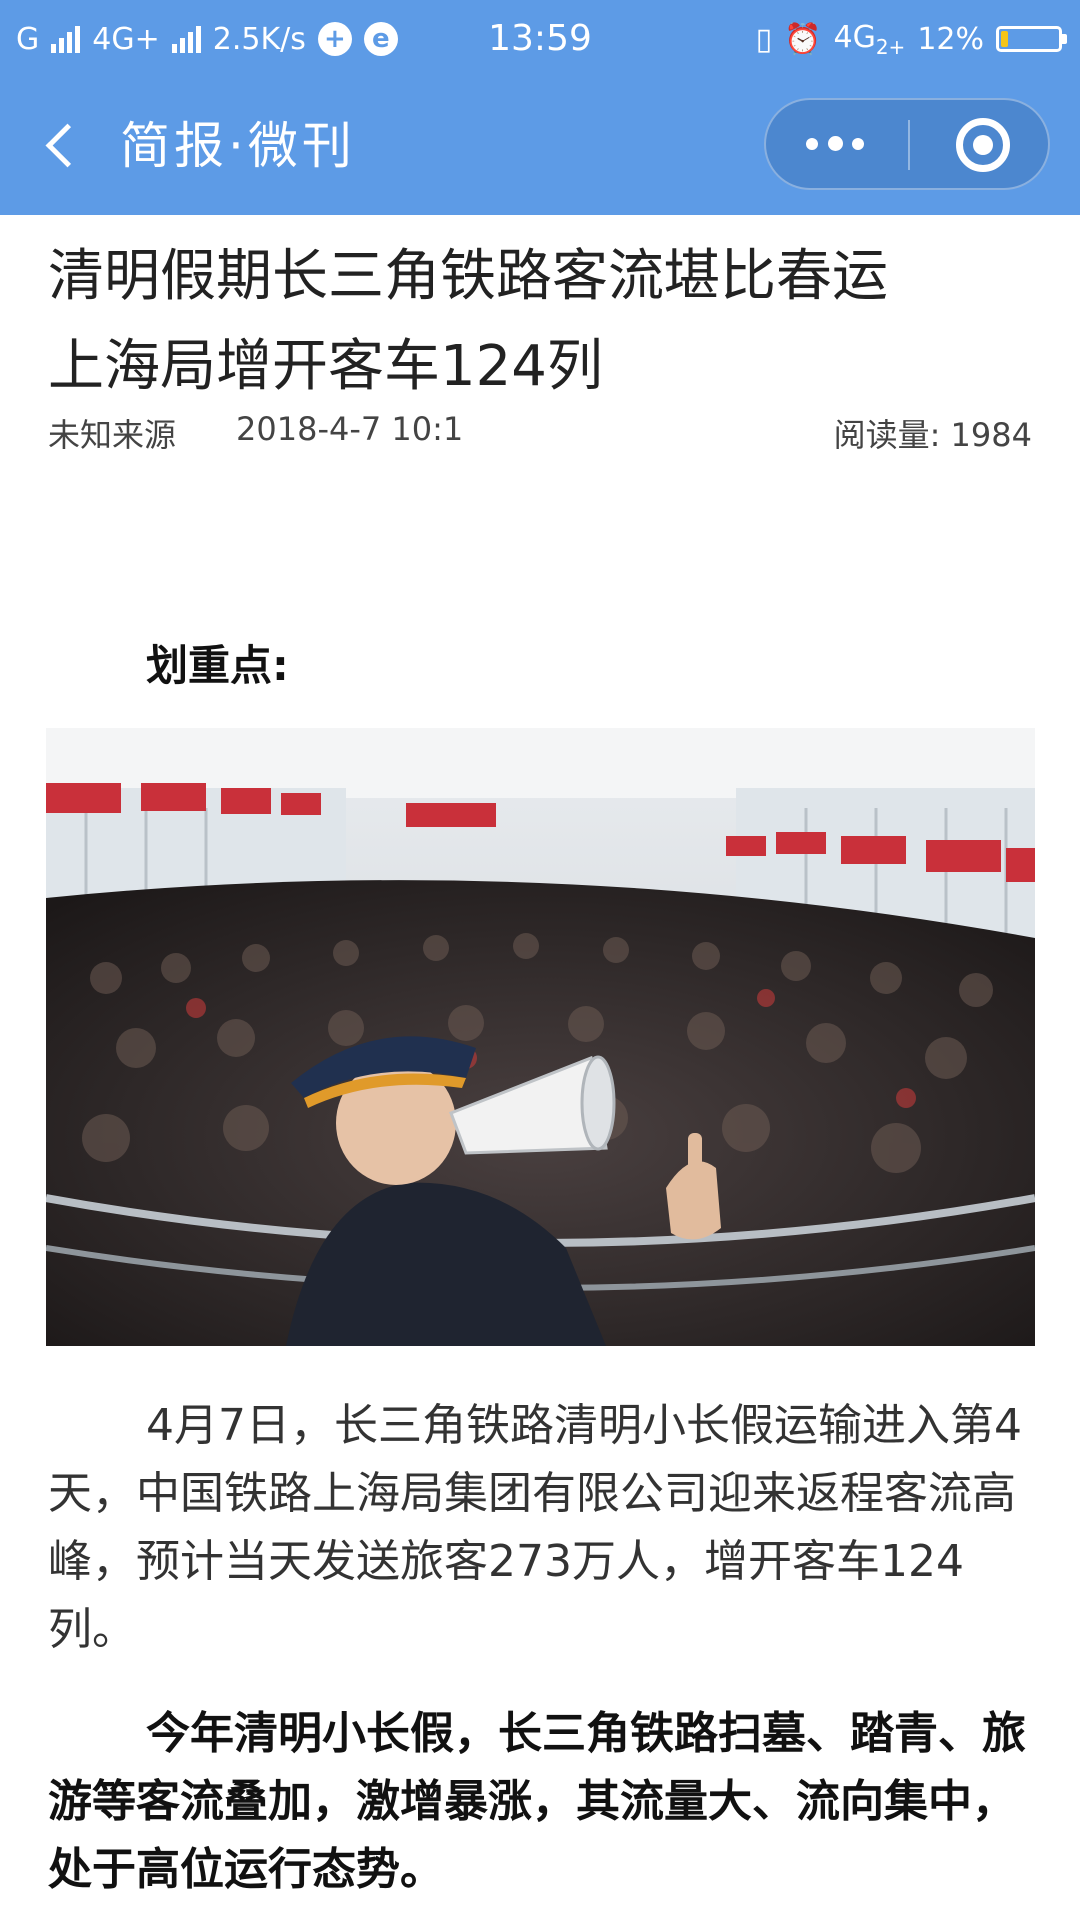  What do you see at coordinates (126, 39) in the screenshot?
I see `network-label: 4G+` at bounding box center [126, 39].